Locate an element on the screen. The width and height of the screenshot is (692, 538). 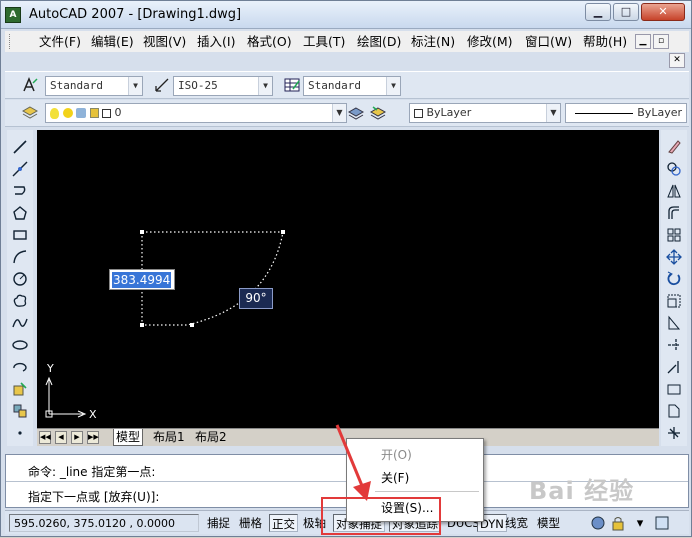
layer-previous-icon is located at coordinates (378, 113).